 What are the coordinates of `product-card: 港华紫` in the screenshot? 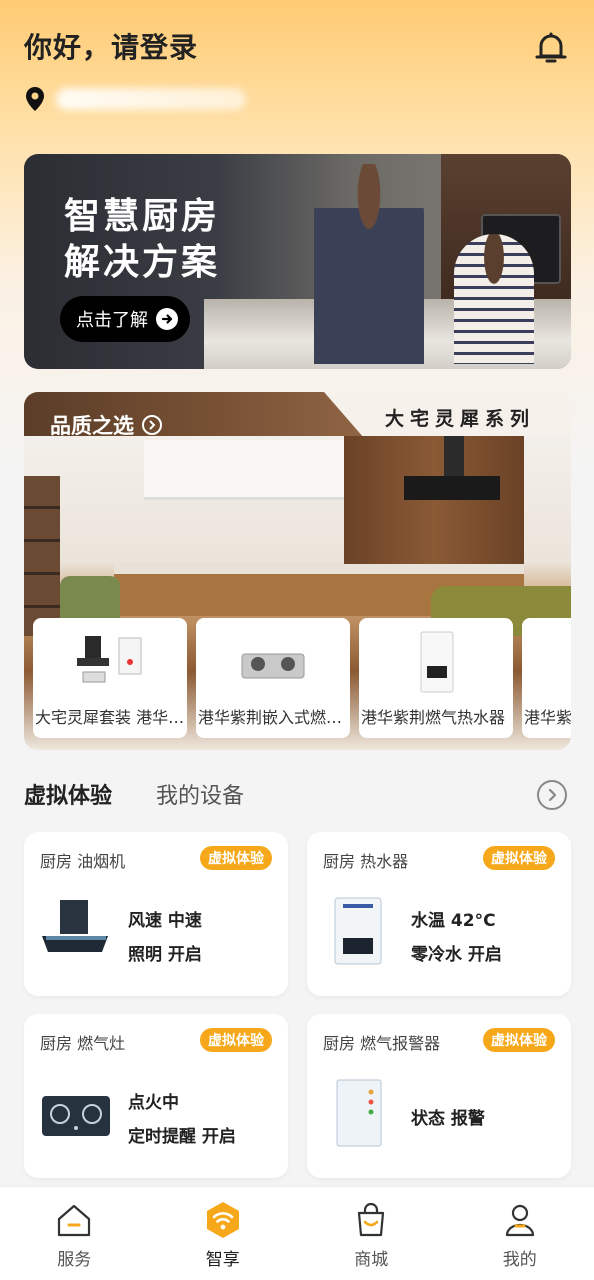 It's located at (546, 678).